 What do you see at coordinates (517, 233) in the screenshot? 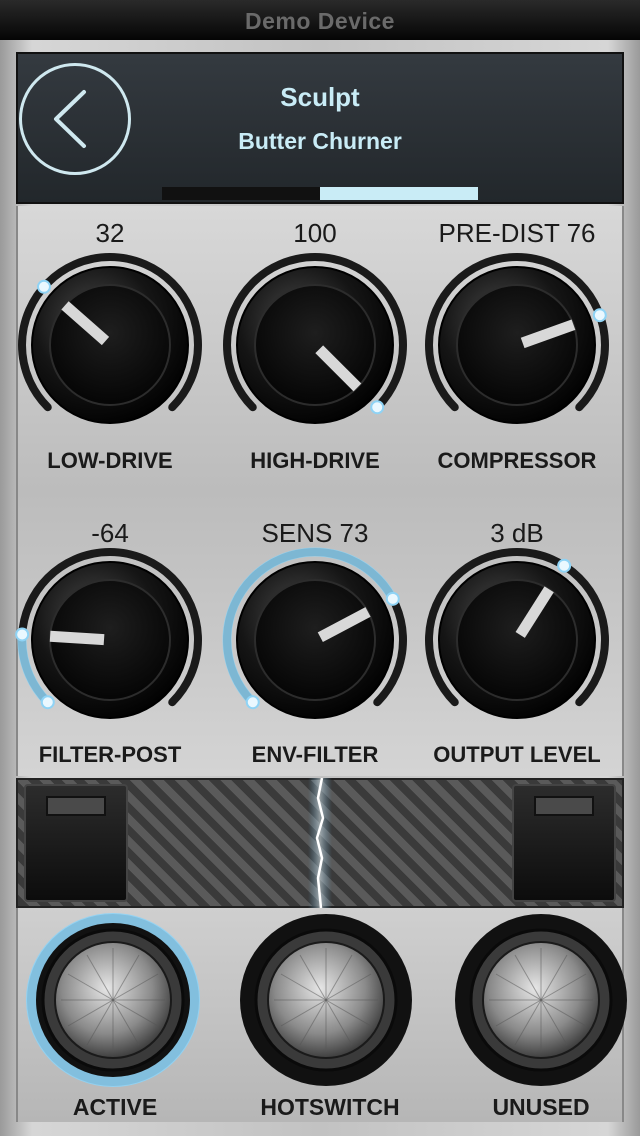
I see `compressor-value: PRE-DIST 76` at bounding box center [517, 233].